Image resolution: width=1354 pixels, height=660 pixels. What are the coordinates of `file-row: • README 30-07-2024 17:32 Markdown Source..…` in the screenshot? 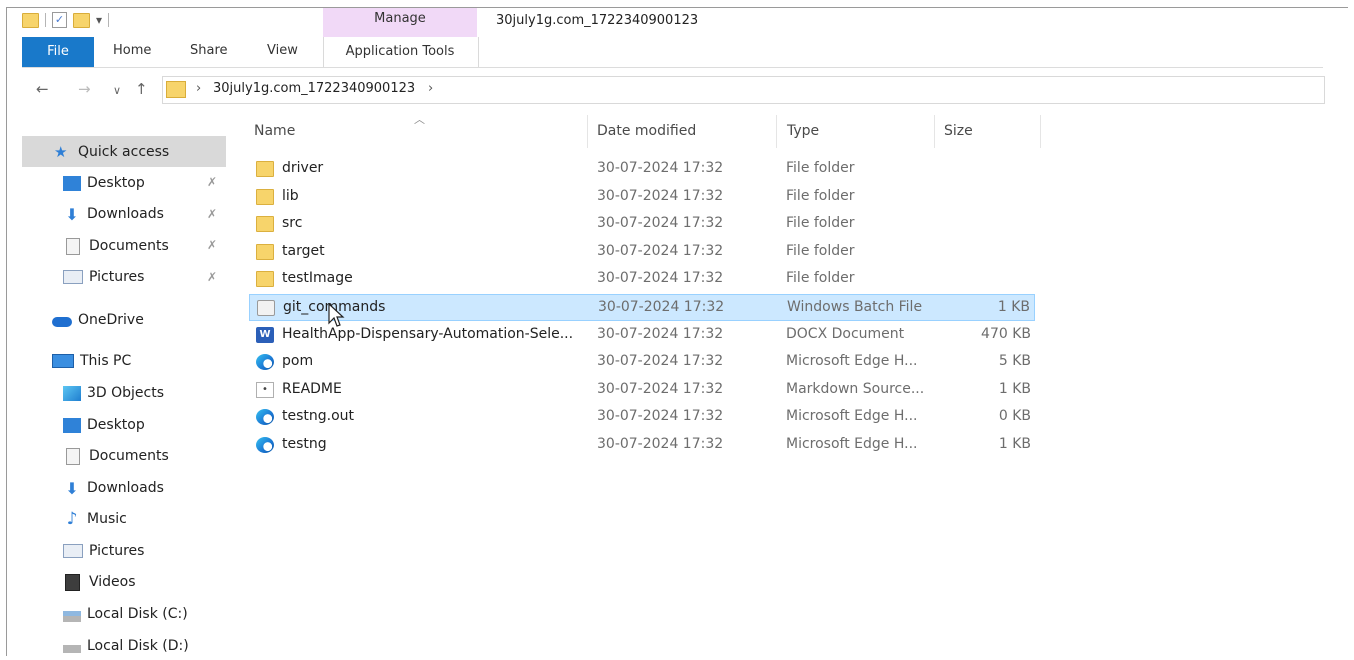 It's located at (642, 390).